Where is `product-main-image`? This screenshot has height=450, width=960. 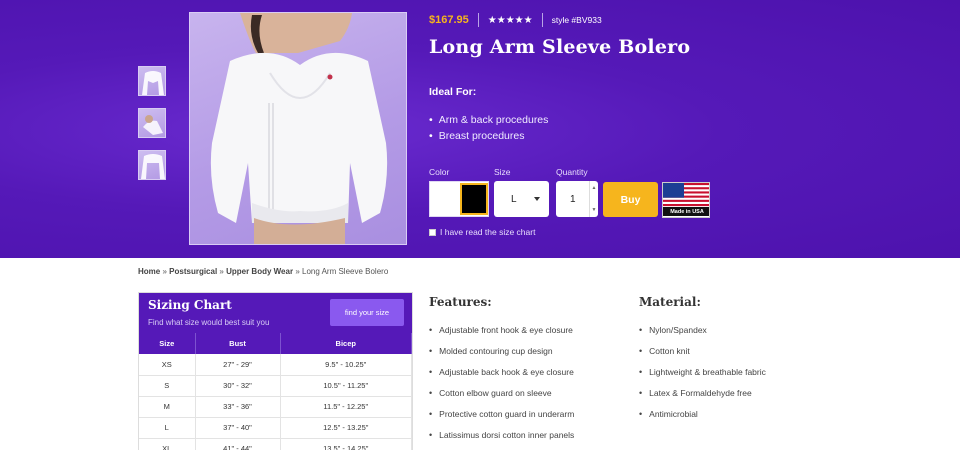 product-main-image is located at coordinates (298, 128).